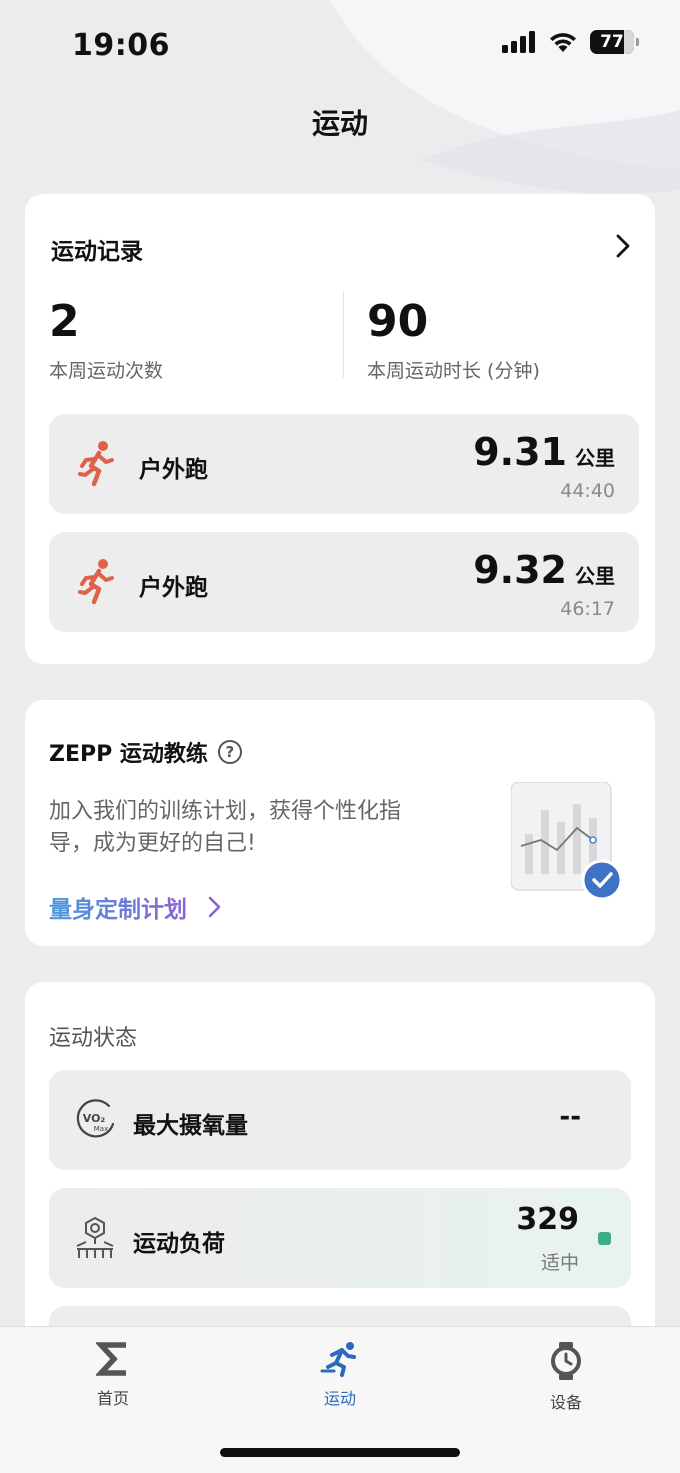 The height and width of the screenshot is (1473, 680). Describe the element at coordinates (518, 42) in the screenshot. I see `signal-icon` at that location.